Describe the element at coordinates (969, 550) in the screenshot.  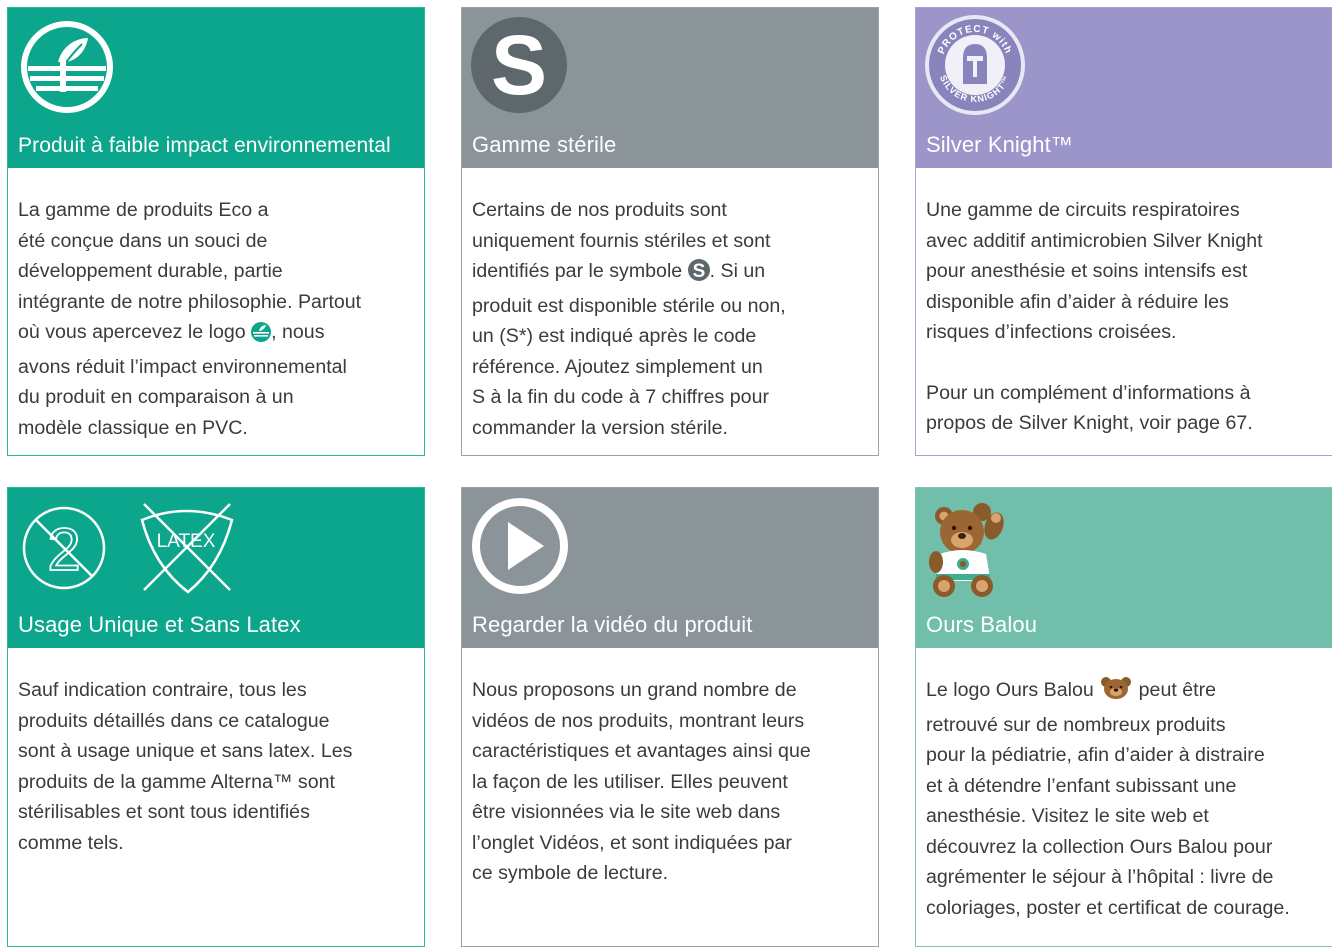
I see `teddy-bear-icon` at that location.